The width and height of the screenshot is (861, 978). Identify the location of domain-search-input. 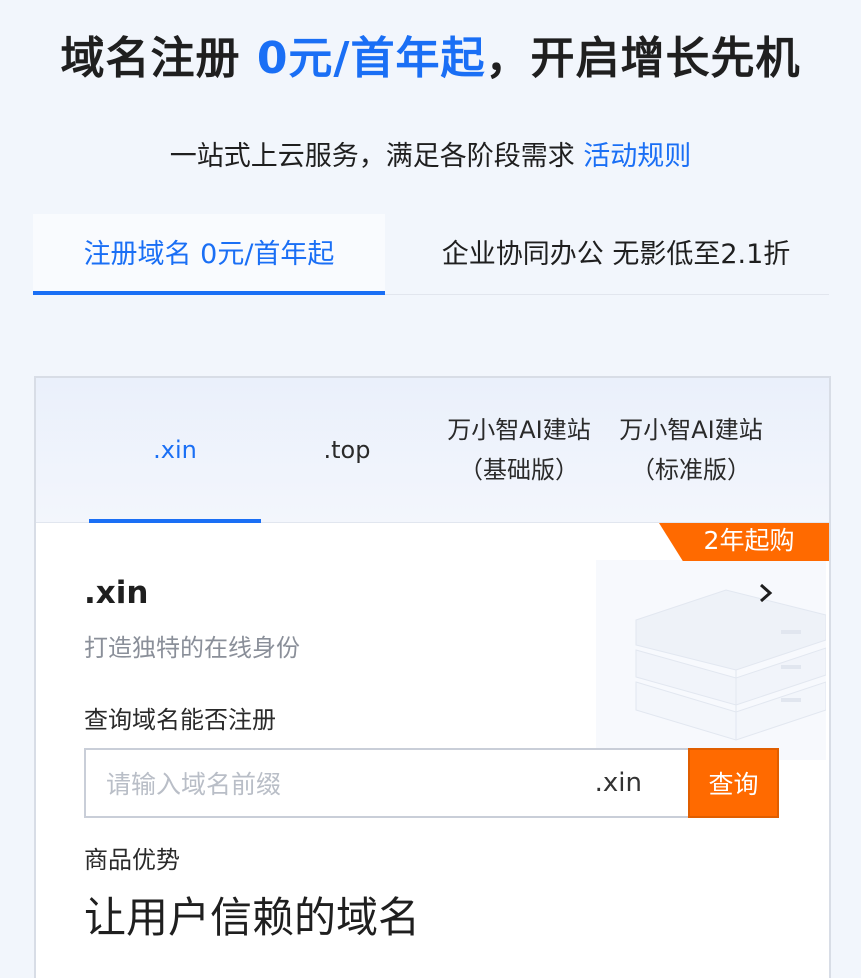
(337, 784).